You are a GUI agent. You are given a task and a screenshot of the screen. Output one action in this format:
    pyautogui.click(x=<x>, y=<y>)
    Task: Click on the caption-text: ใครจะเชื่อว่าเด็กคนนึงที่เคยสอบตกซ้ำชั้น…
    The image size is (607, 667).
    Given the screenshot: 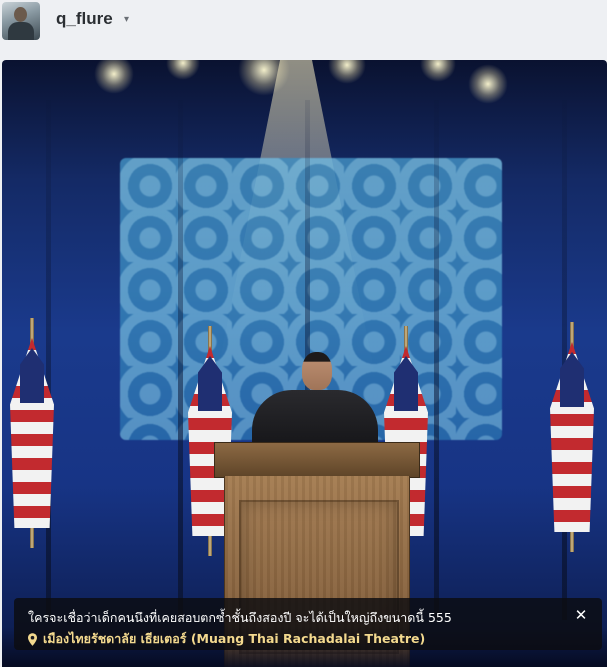 What is the action you would take?
    pyautogui.click(x=240, y=617)
    